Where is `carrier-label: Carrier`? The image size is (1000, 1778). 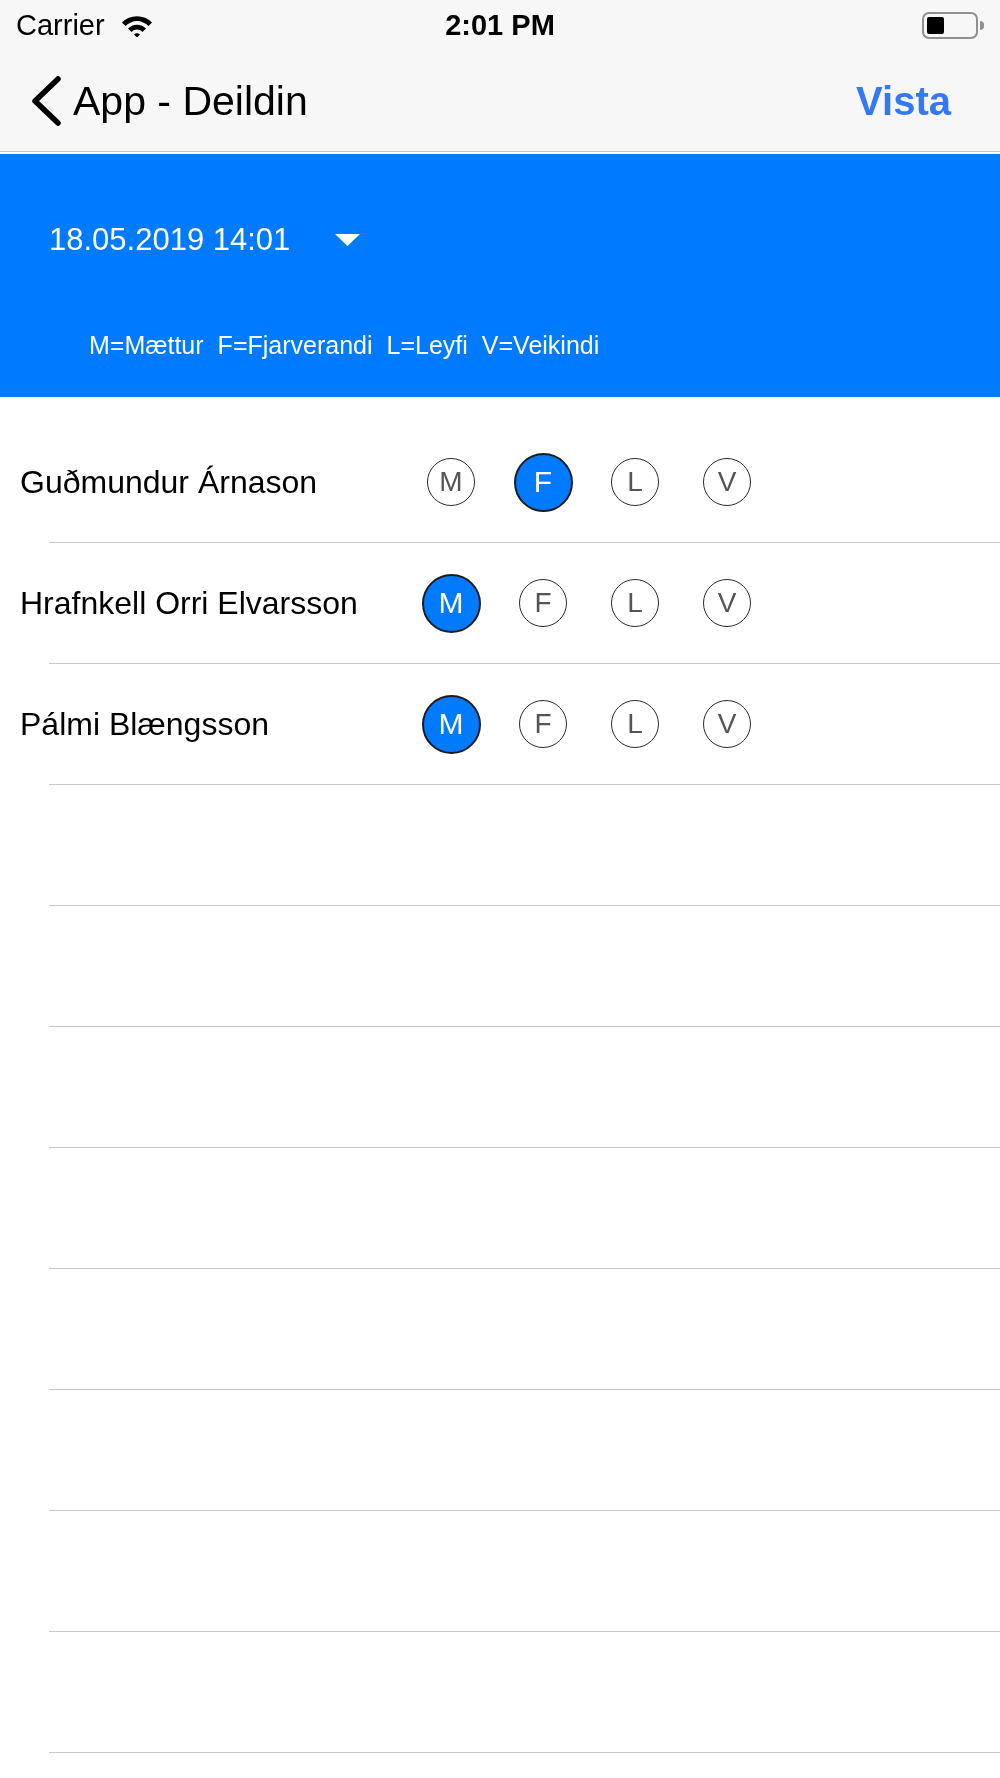 carrier-label: Carrier is located at coordinates (60, 25).